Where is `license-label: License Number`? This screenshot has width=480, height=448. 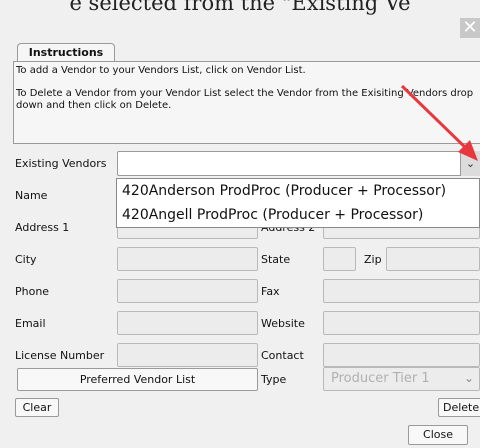
license-label: License Number is located at coordinates (60, 355).